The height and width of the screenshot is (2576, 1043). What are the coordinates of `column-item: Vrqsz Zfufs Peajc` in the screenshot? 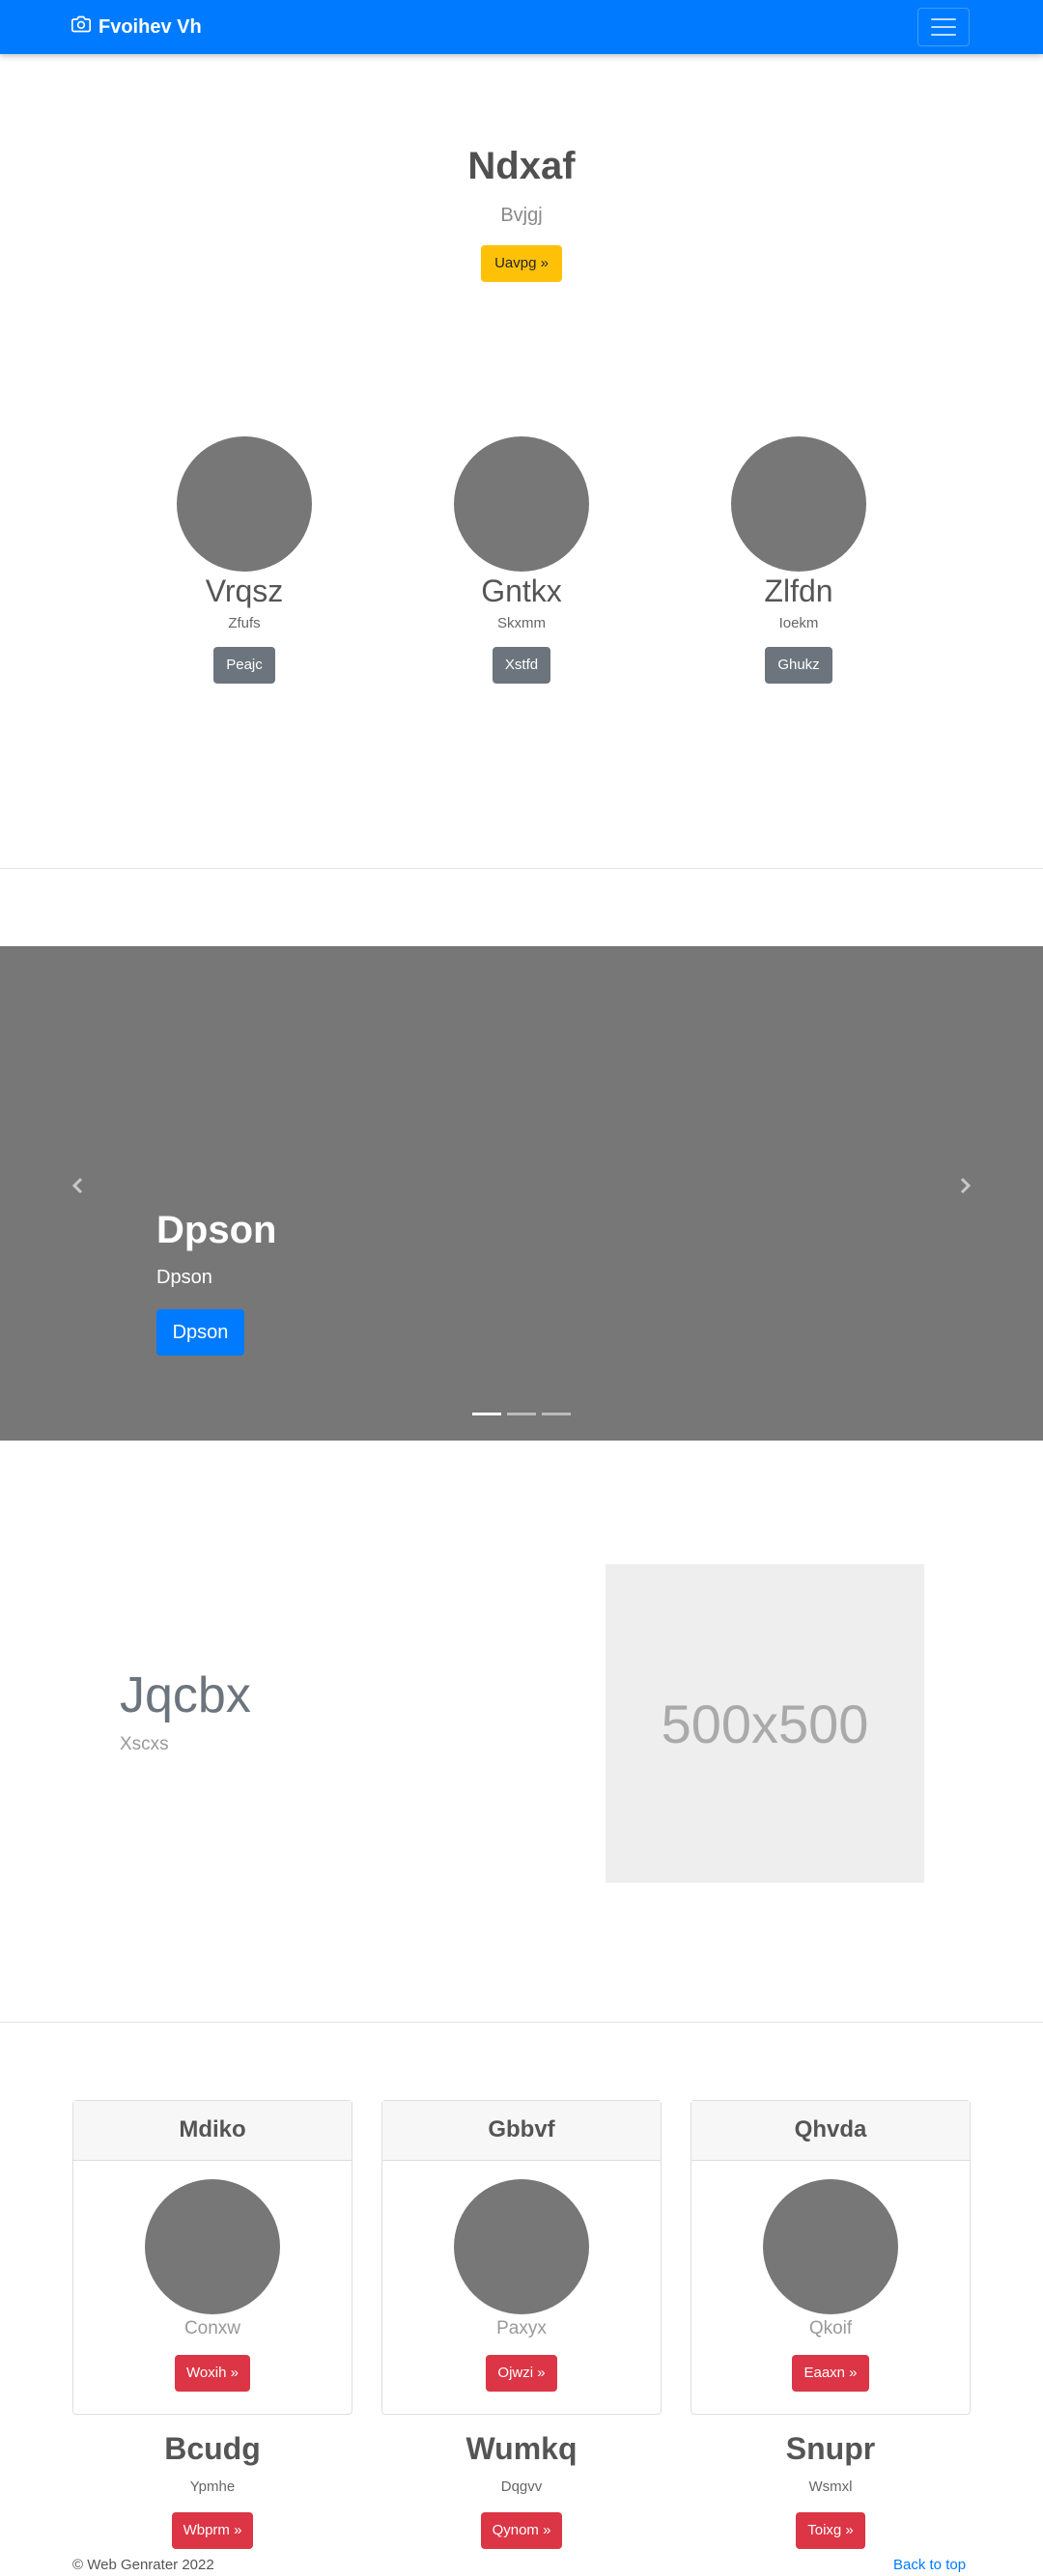 It's located at (245, 560).